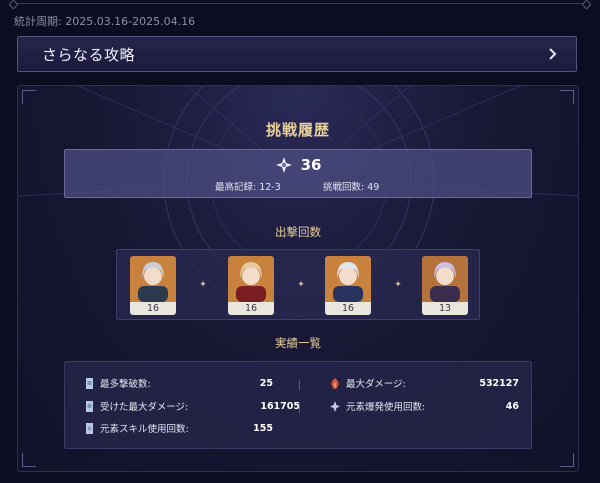 The height and width of the screenshot is (483, 600). What do you see at coordinates (297, 130) in the screenshot?
I see `challenge-history-title: 挑戦履歴` at bounding box center [297, 130].